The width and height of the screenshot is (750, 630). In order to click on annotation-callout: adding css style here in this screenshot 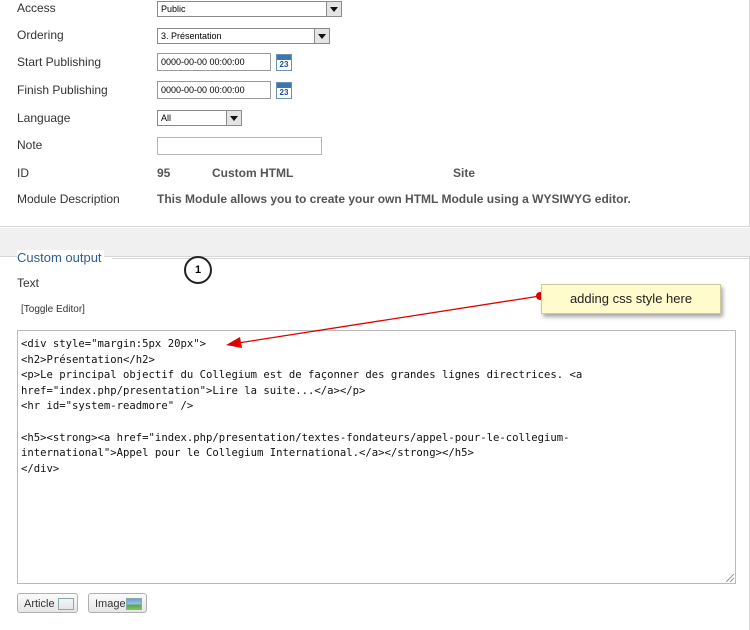, I will do `click(631, 299)`.